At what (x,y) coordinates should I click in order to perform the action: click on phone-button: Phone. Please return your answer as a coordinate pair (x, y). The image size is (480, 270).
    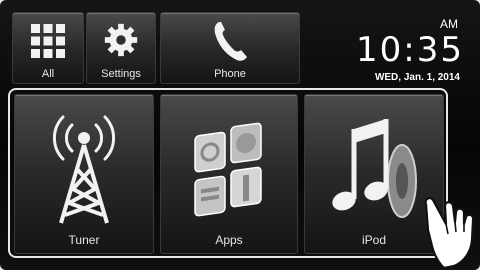
    Looking at the image, I should click on (230, 48).